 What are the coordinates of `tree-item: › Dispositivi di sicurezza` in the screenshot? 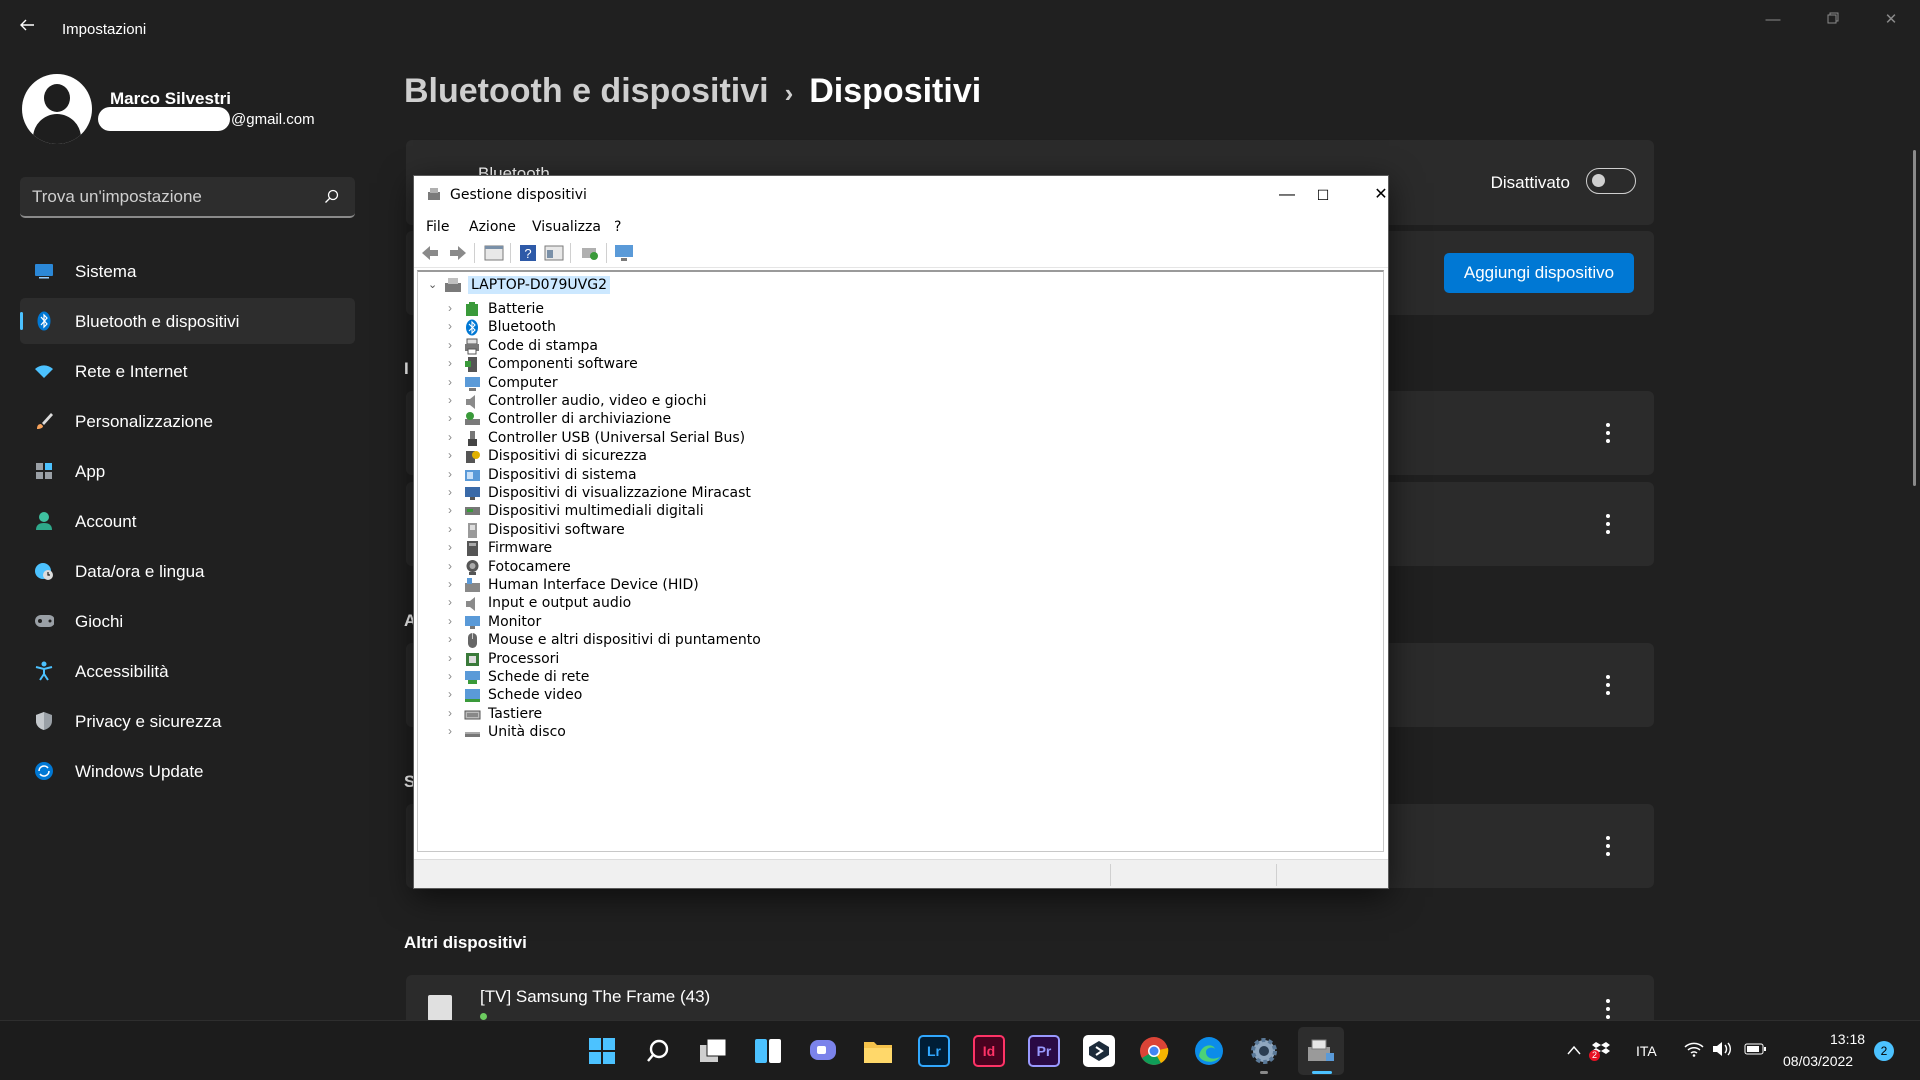 It's located at (748, 457).